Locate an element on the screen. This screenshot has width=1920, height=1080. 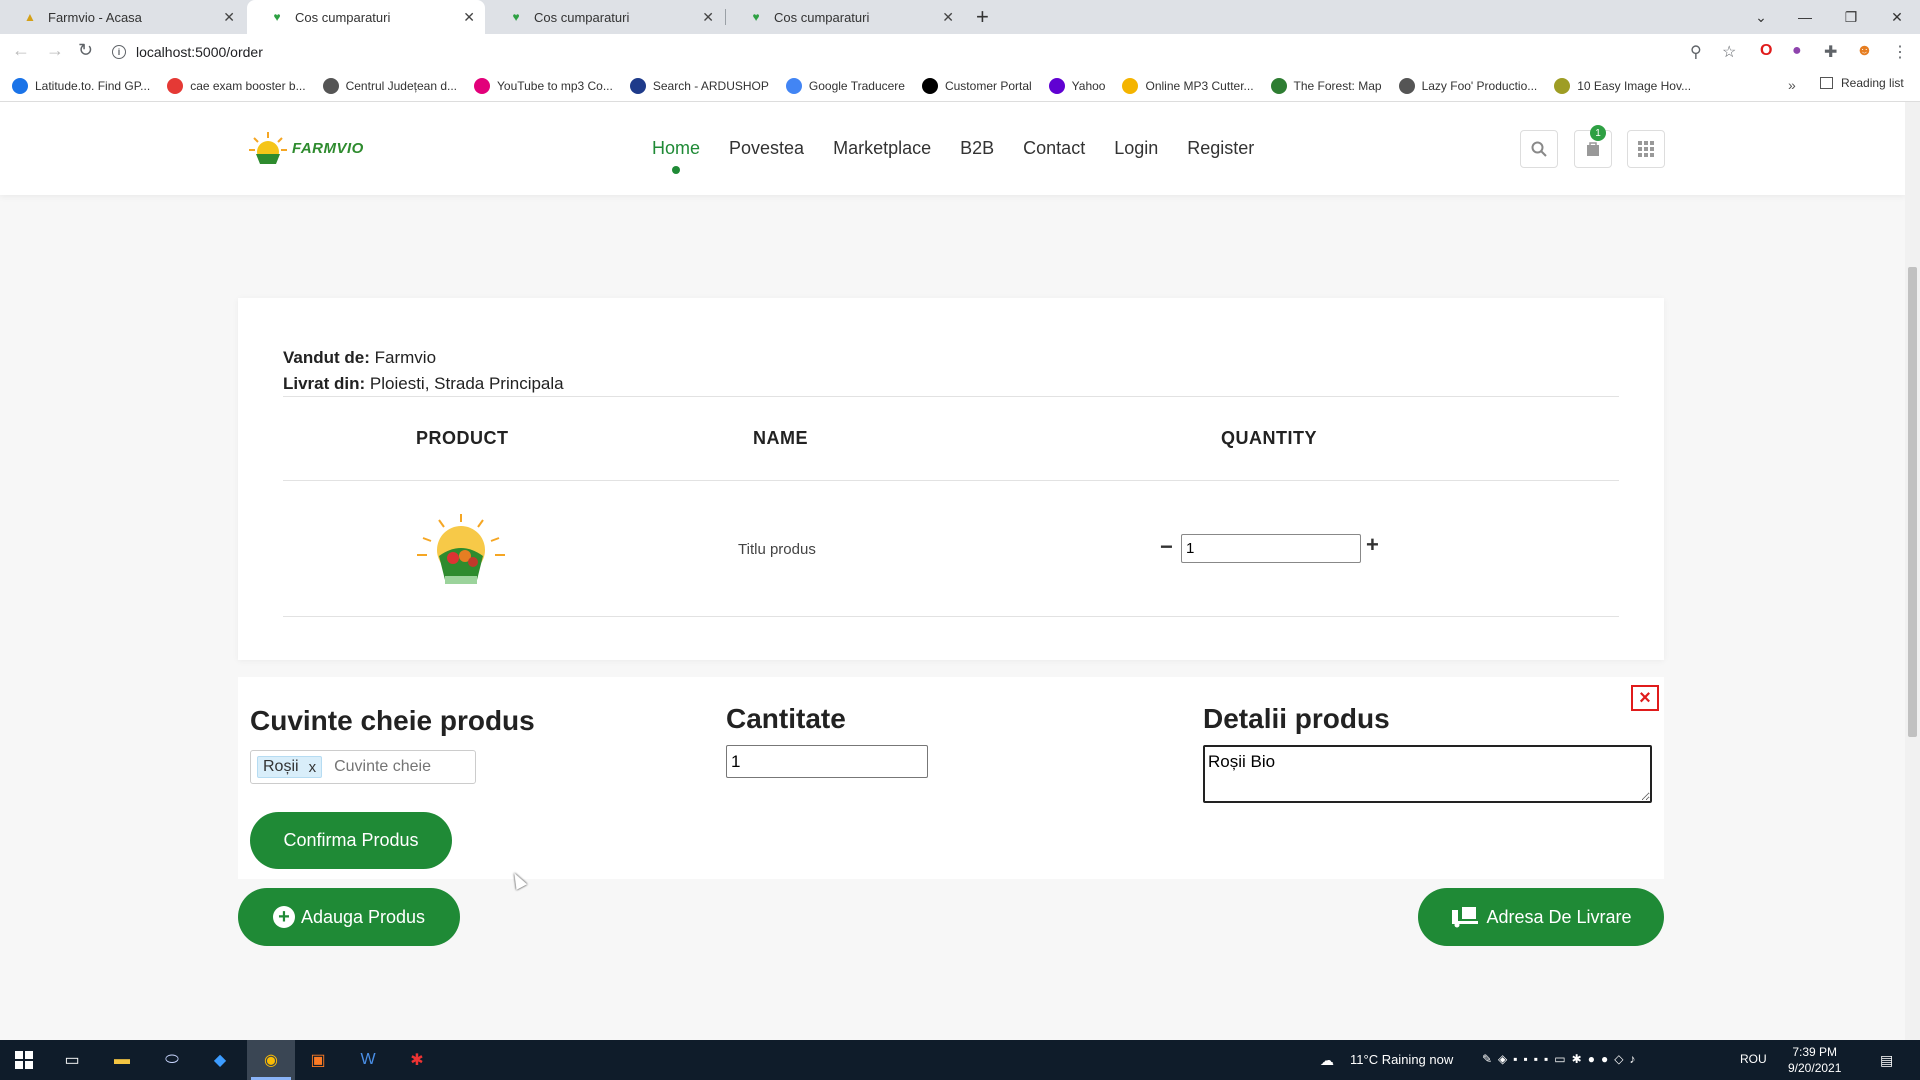
confirm-product-button: Confirma Produs is located at coordinates (351, 840).